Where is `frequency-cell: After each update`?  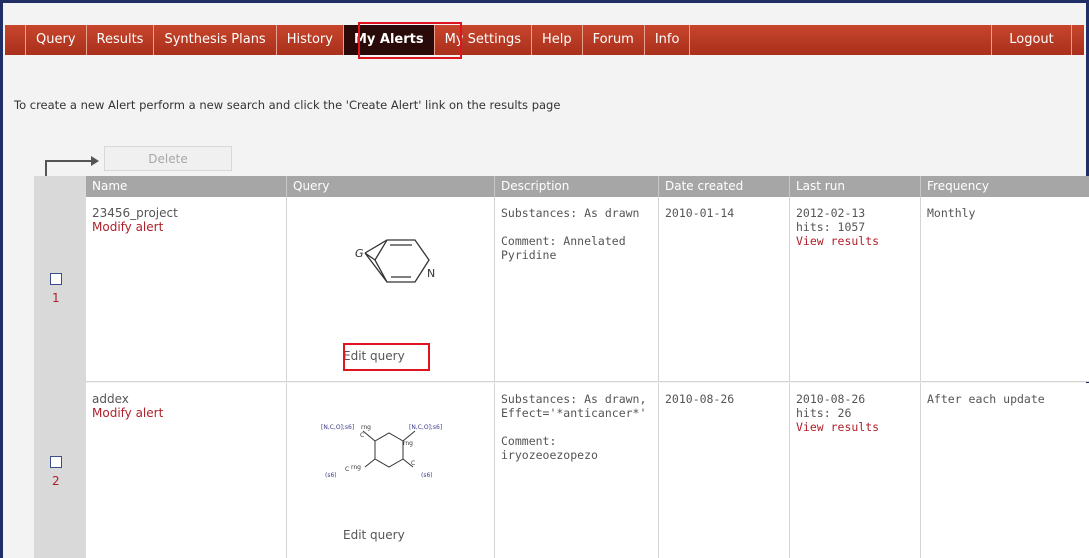 frequency-cell: After each update is located at coordinates (1004, 470).